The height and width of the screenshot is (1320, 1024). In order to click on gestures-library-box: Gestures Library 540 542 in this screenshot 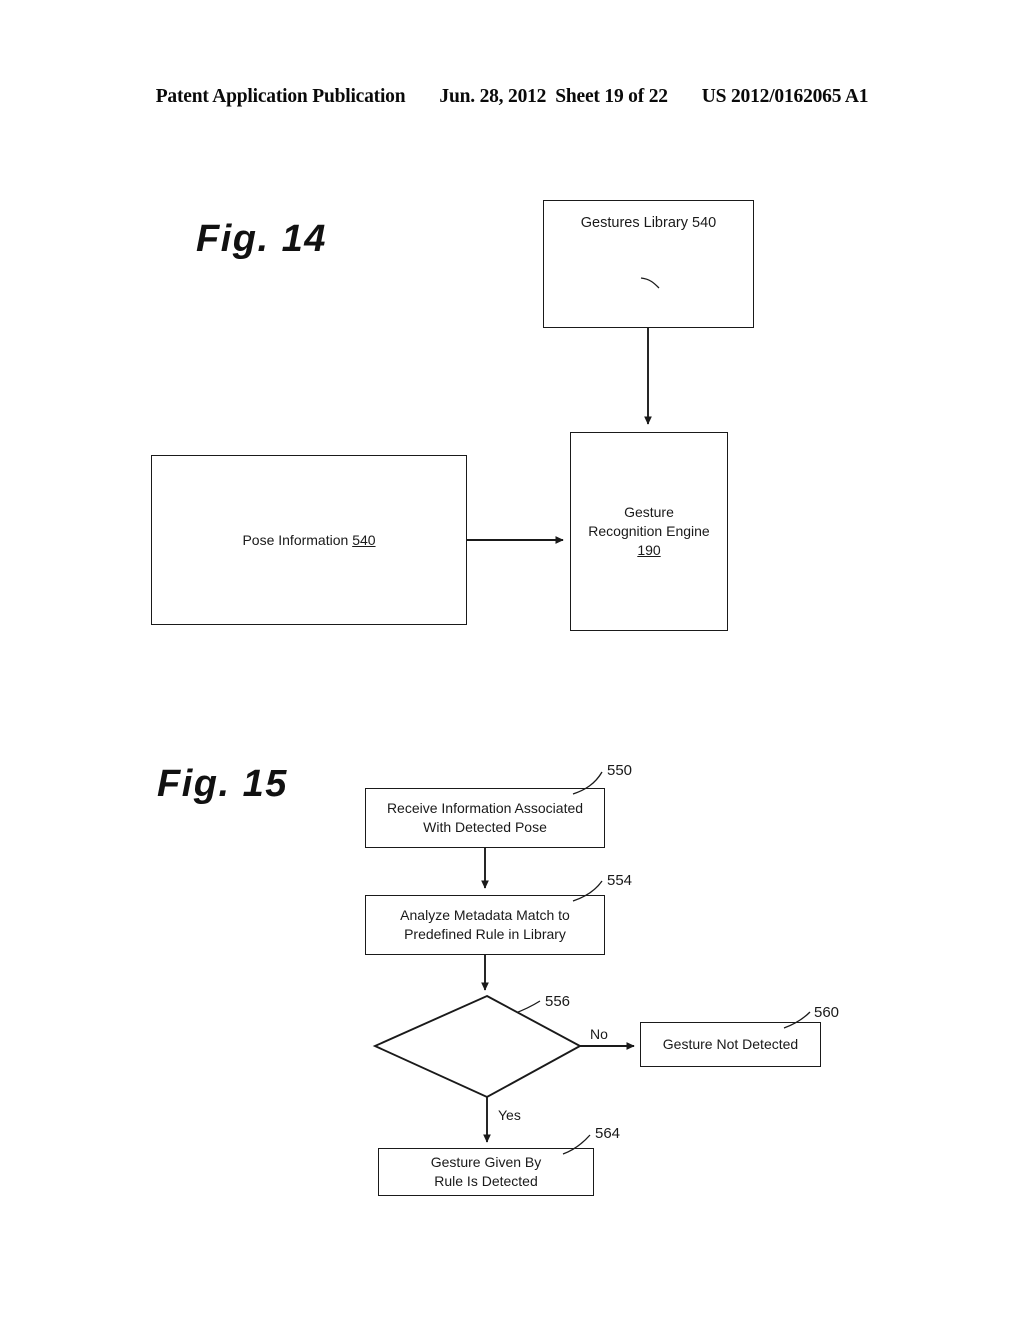, I will do `click(648, 264)`.